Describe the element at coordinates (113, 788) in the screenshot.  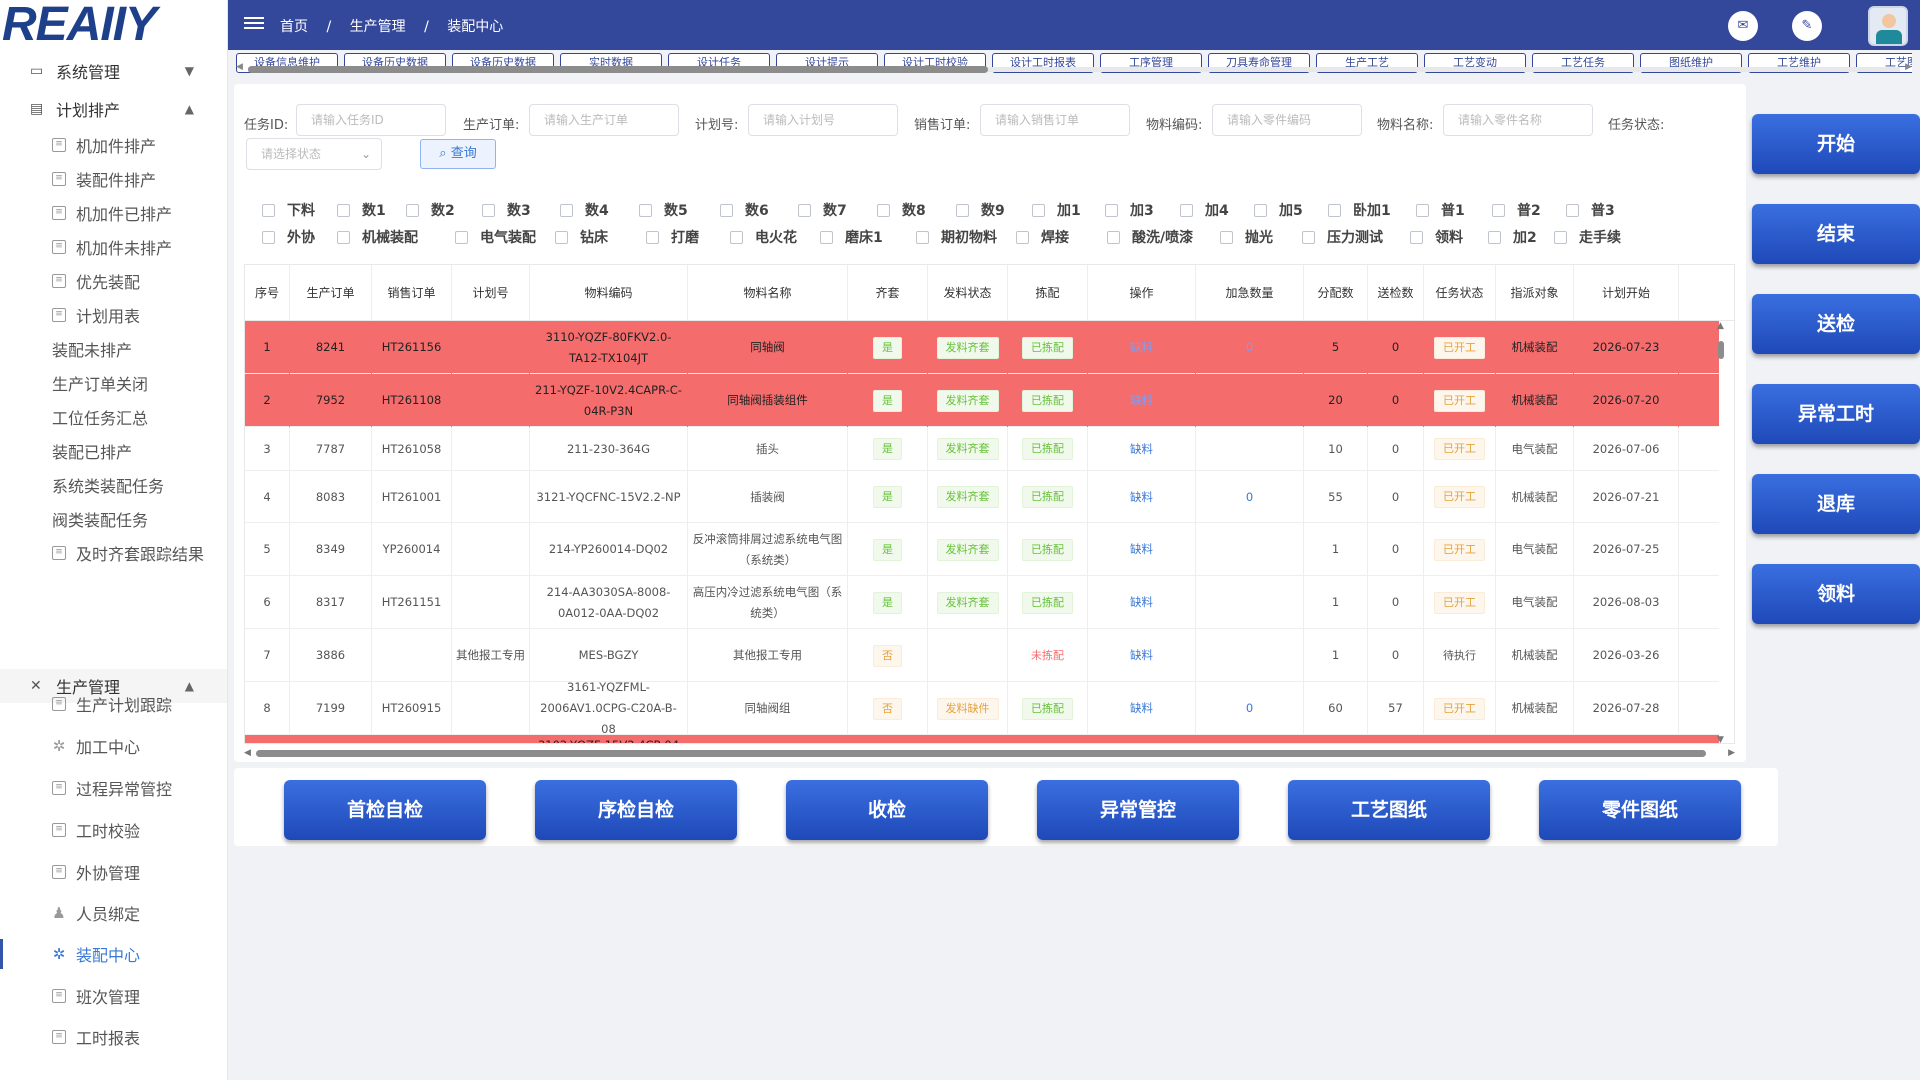
I see `sidebar-item-process-exception: ≡ 过程异常管控` at that location.